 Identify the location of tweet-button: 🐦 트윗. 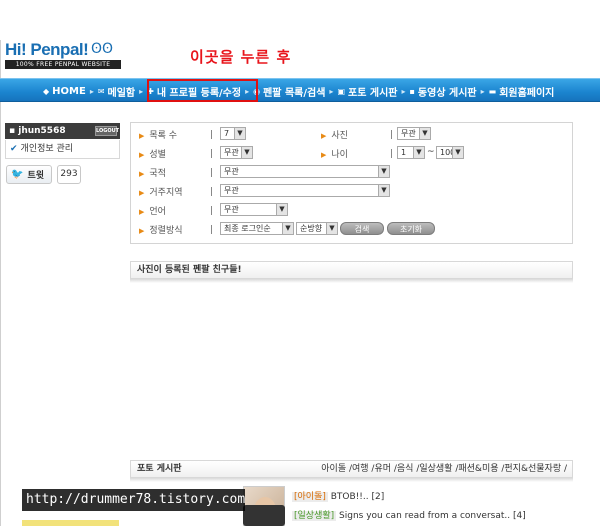
(29, 174).